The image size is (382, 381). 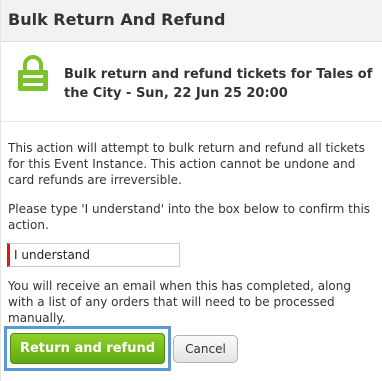 I want to click on dialog-title: Bulk Return And Refund, so click(x=117, y=19).